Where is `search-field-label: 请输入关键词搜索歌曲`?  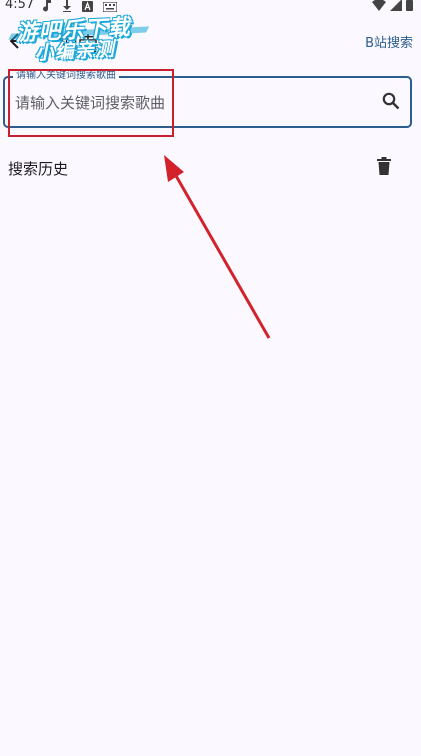 search-field-label: 请输入关键词搜索歌曲 is located at coordinates (66, 76).